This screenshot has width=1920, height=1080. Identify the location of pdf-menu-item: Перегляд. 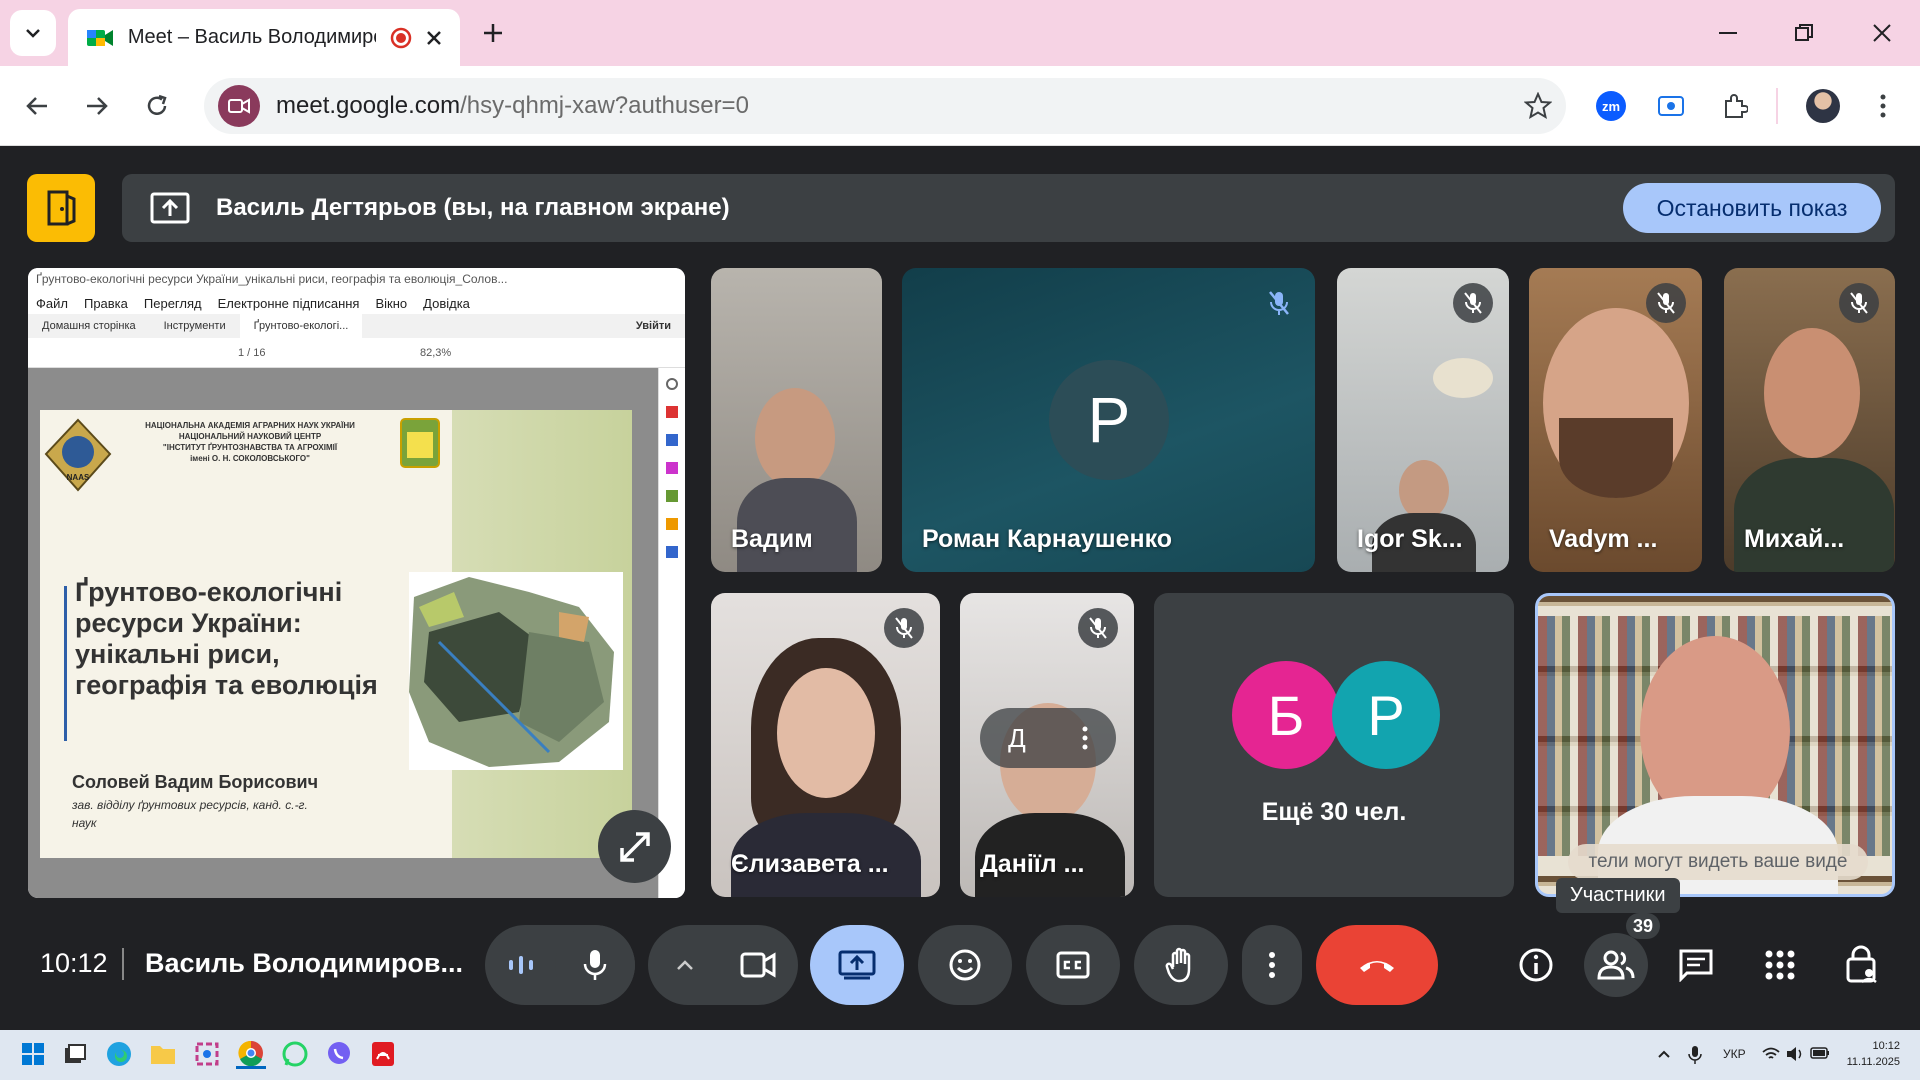
(173, 303).